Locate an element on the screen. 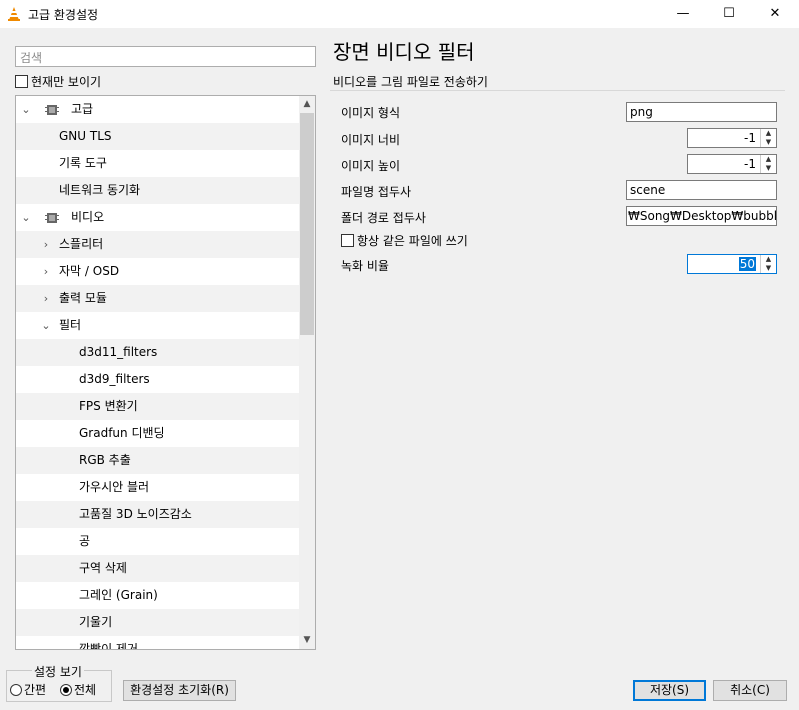 The height and width of the screenshot is (710, 799). simple-label: 간편 is located at coordinates (35, 690).